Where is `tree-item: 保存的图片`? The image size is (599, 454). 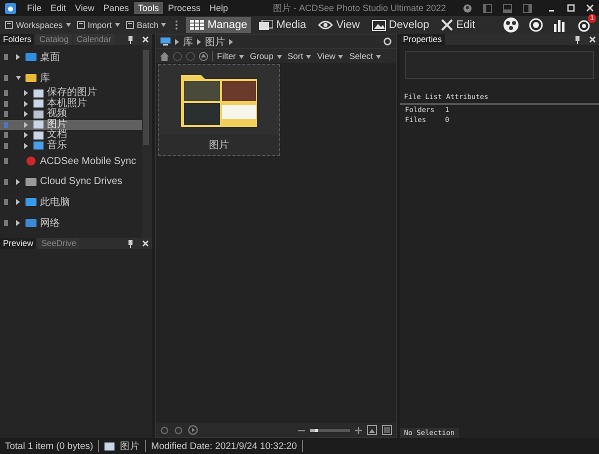 tree-item: 保存的图片 is located at coordinates (71, 93).